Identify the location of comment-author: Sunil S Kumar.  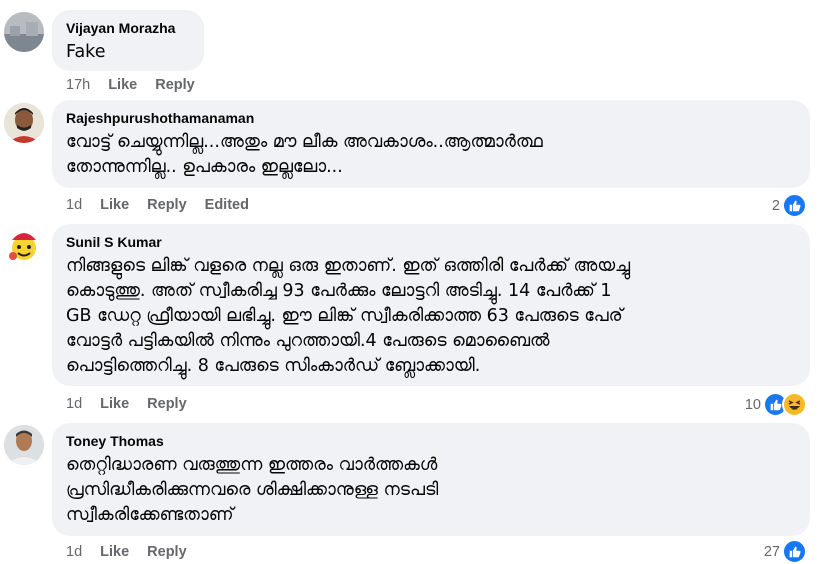
(431, 242).